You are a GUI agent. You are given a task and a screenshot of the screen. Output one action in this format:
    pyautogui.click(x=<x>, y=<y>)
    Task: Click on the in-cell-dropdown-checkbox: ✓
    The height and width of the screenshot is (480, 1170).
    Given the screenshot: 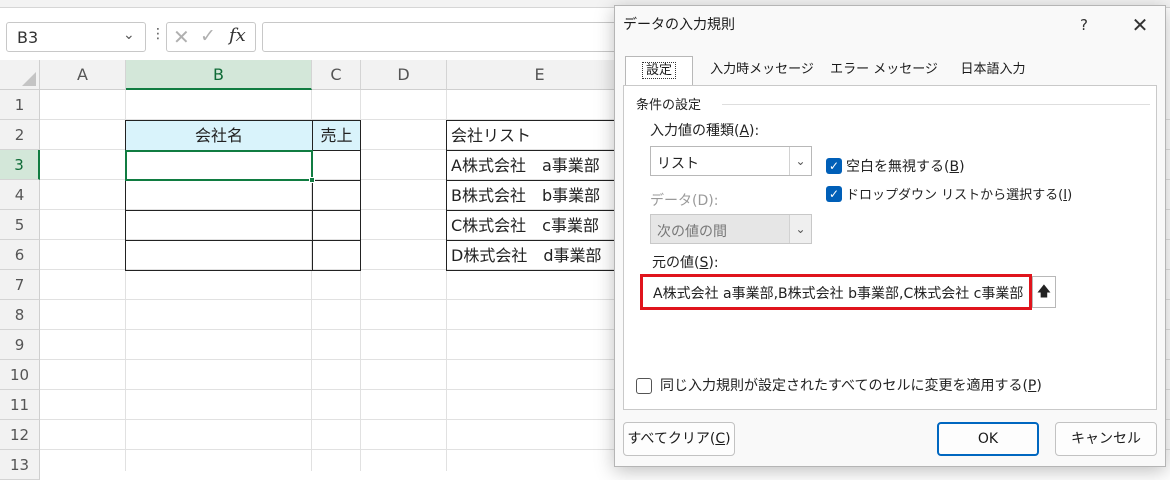 What is the action you would take?
    pyautogui.click(x=834, y=194)
    